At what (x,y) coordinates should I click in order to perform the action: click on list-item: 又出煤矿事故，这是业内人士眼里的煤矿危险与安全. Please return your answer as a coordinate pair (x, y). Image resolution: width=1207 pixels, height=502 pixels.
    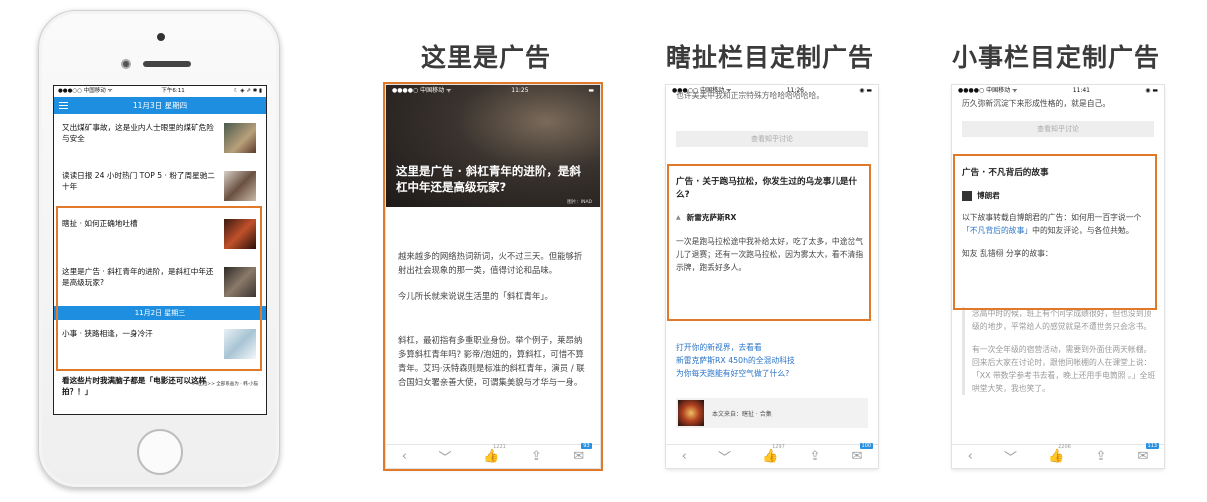
    Looking at the image, I should click on (160, 138).